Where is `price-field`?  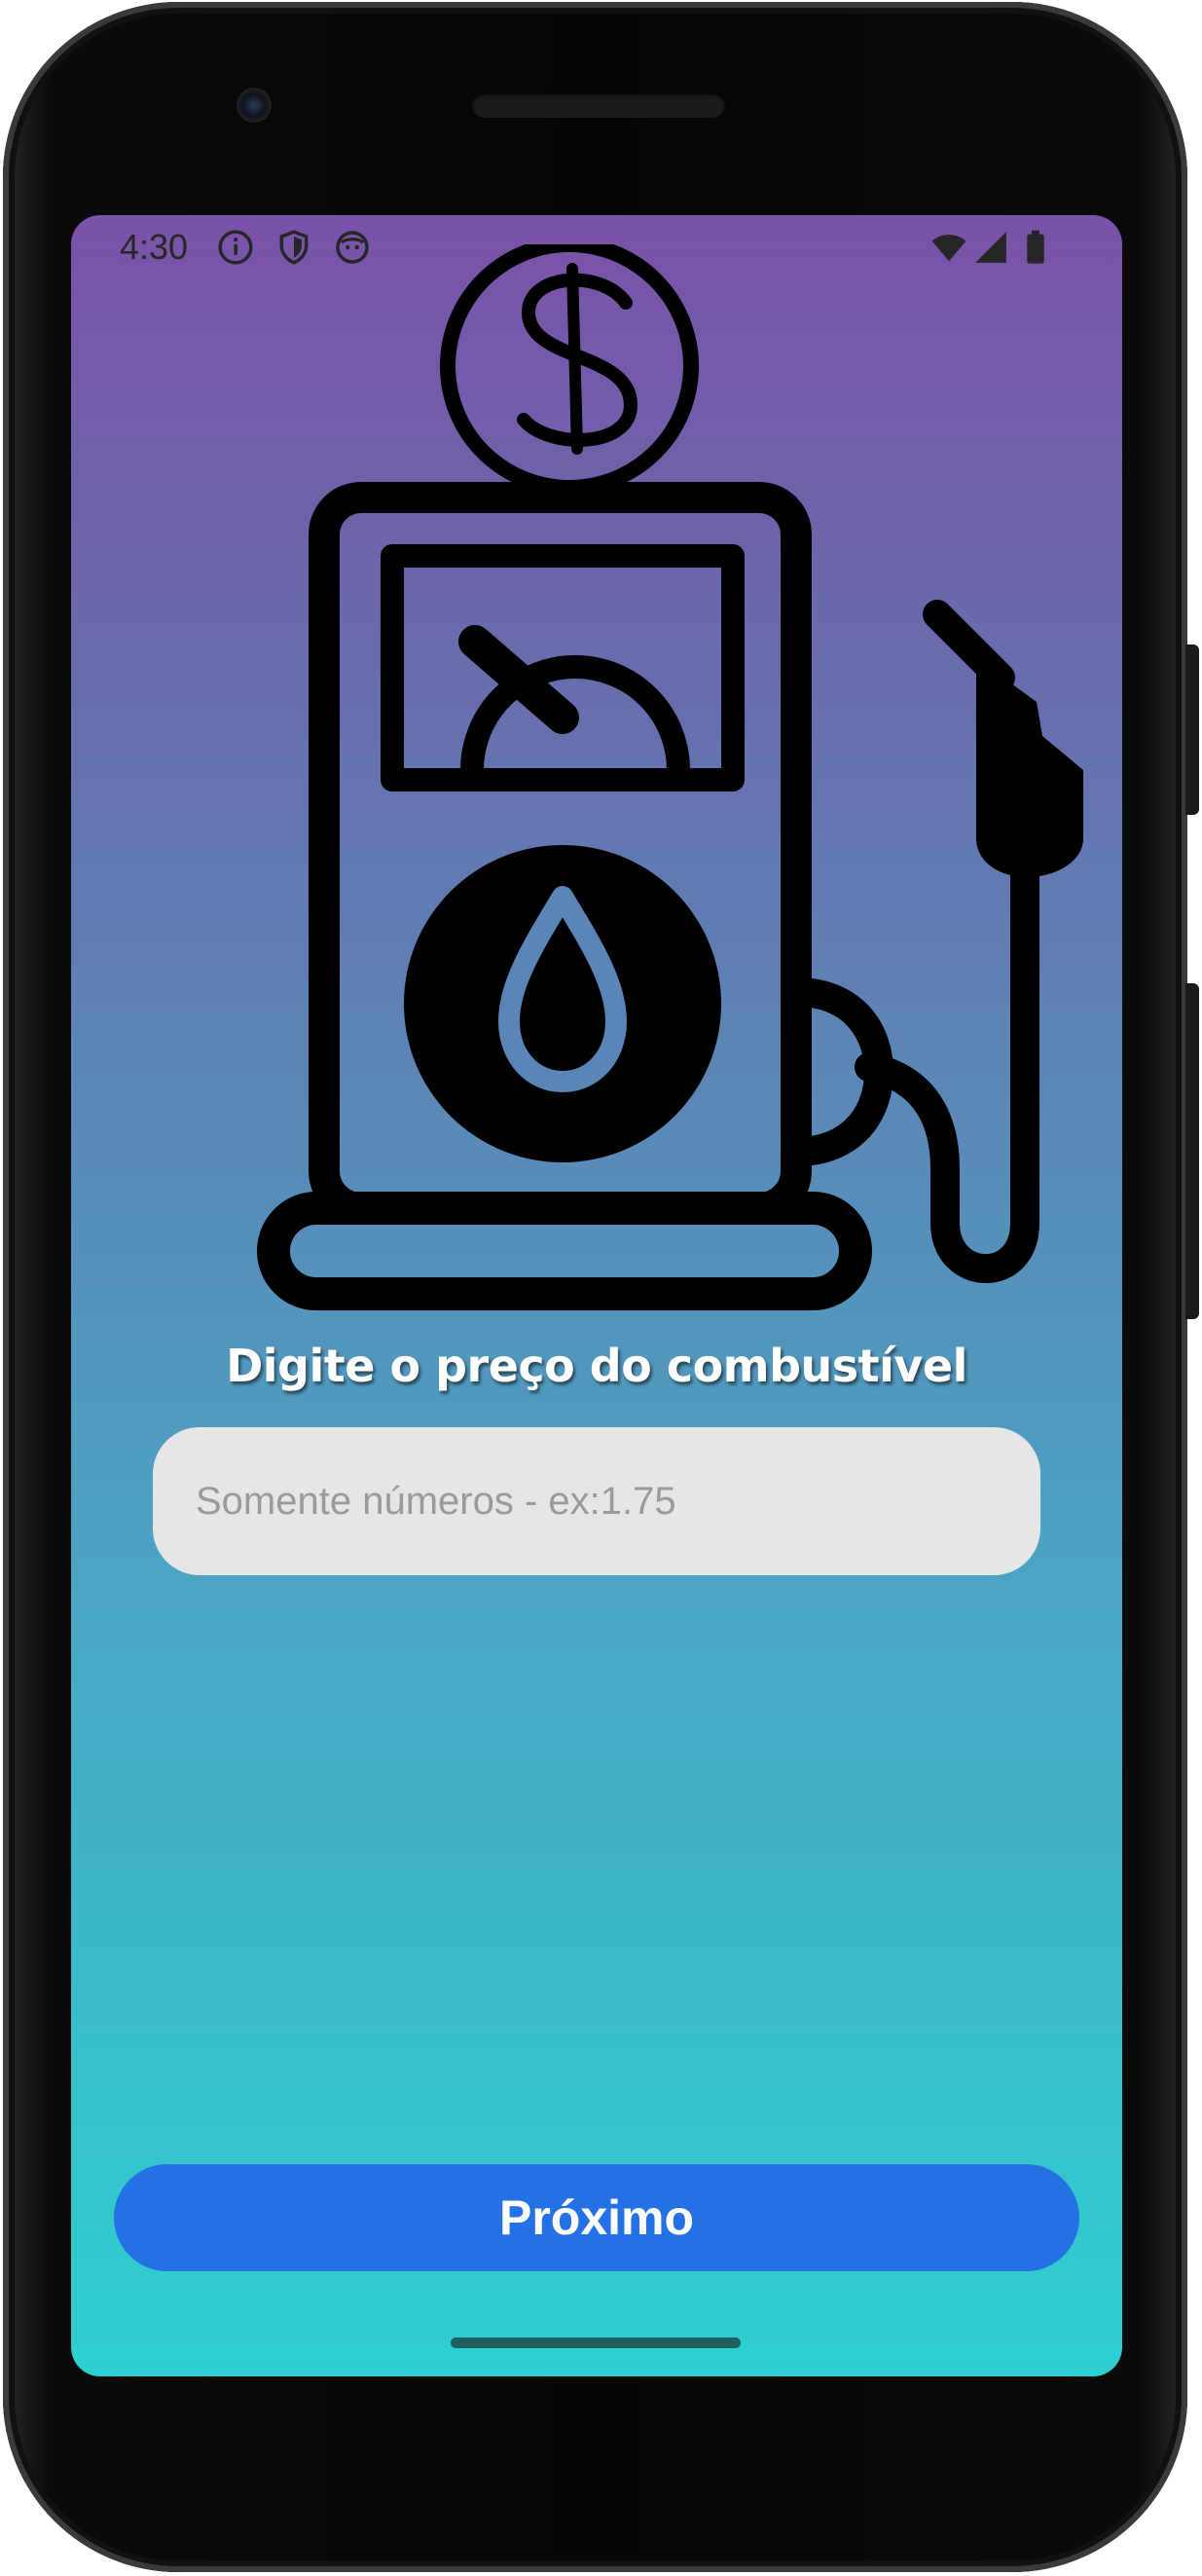 price-field is located at coordinates (597, 1501).